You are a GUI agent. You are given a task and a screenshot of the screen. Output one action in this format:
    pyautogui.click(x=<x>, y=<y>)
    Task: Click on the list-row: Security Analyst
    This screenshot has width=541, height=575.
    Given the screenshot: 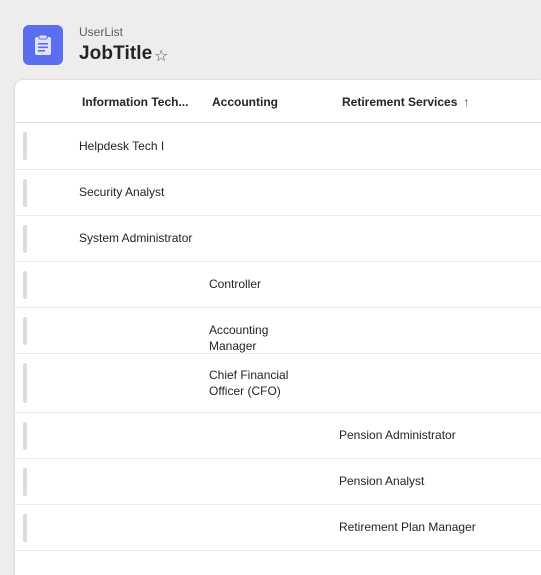 What is the action you would take?
    pyautogui.click(x=278, y=193)
    